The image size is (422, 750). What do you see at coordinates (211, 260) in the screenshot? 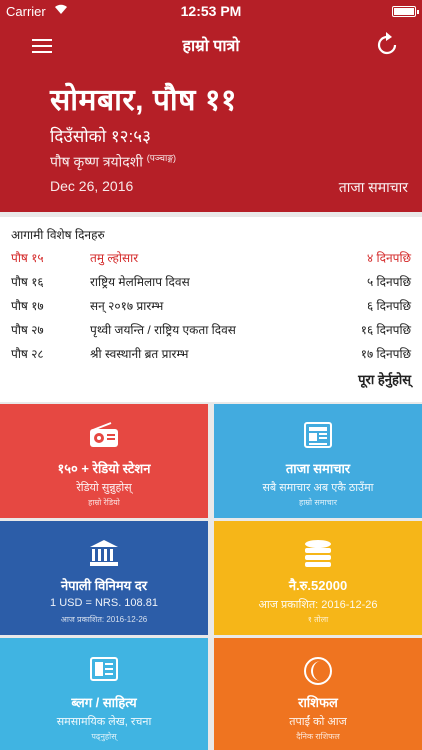
I see `event-row: पौष १५ तमु ल्होसार ४ दिनपछि` at bounding box center [211, 260].